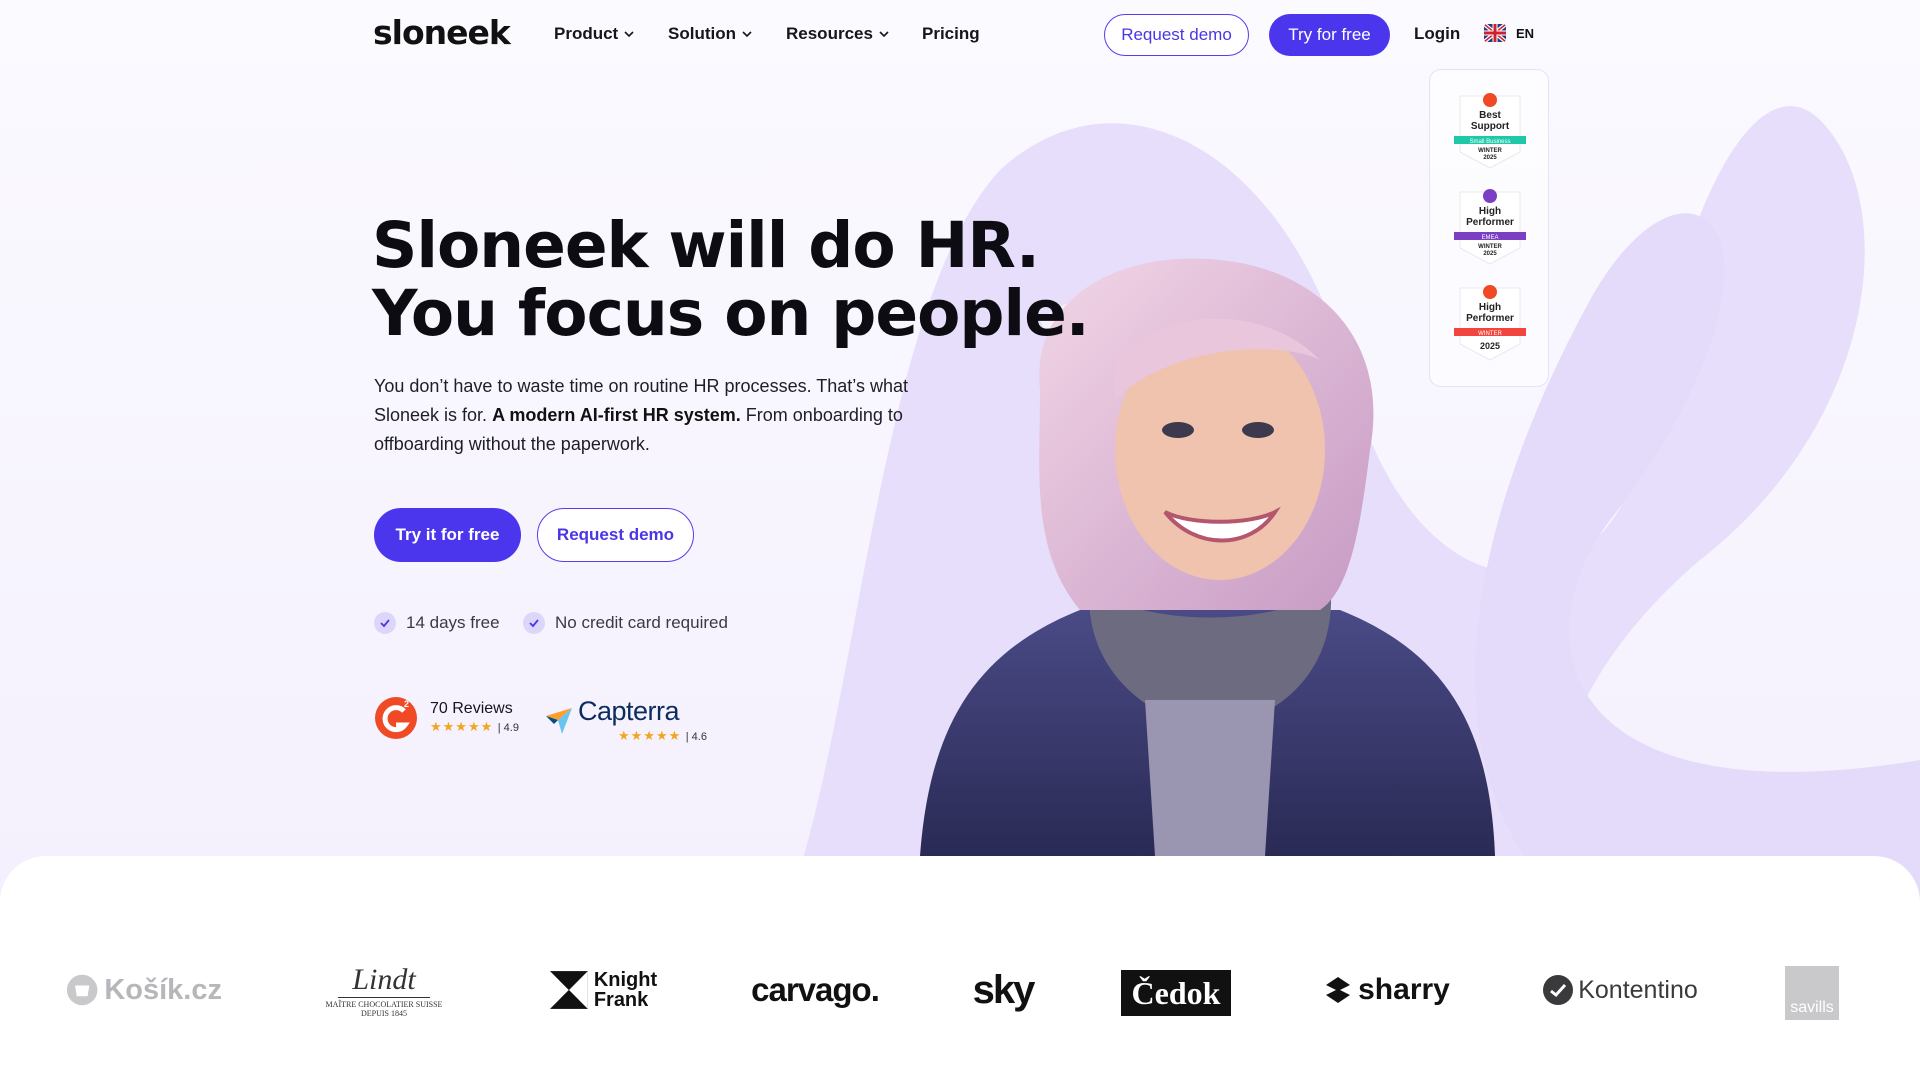 The width and height of the screenshot is (1920, 1080). I want to click on lindt-since: DEPUIS 1845, so click(383, 1013).